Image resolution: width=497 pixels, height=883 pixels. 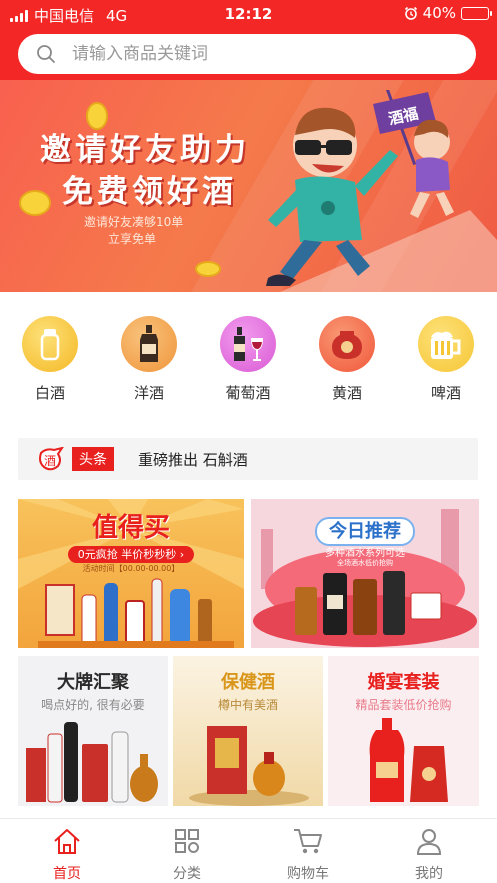 I want to click on battery-percent: 40%, so click(x=439, y=13).